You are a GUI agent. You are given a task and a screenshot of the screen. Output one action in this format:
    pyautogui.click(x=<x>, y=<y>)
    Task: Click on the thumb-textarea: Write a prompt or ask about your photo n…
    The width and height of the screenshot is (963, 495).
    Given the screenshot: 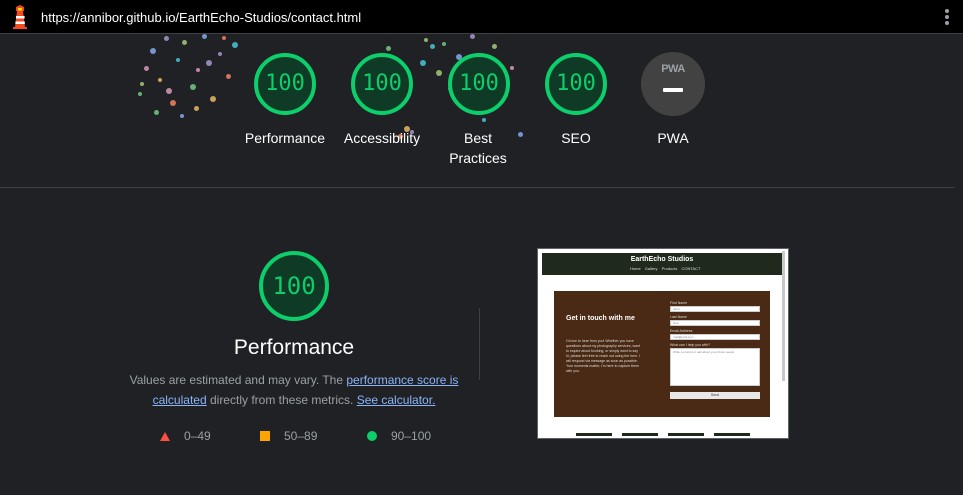 What is the action you would take?
    pyautogui.click(x=715, y=367)
    